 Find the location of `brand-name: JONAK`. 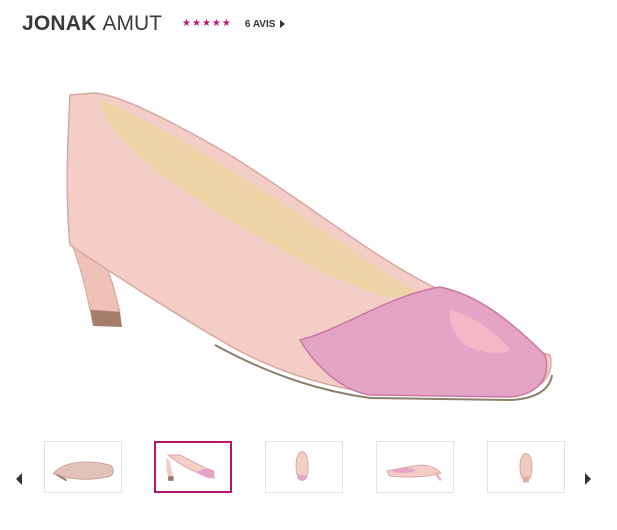

brand-name: JONAK is located at coordinates (59, 23).